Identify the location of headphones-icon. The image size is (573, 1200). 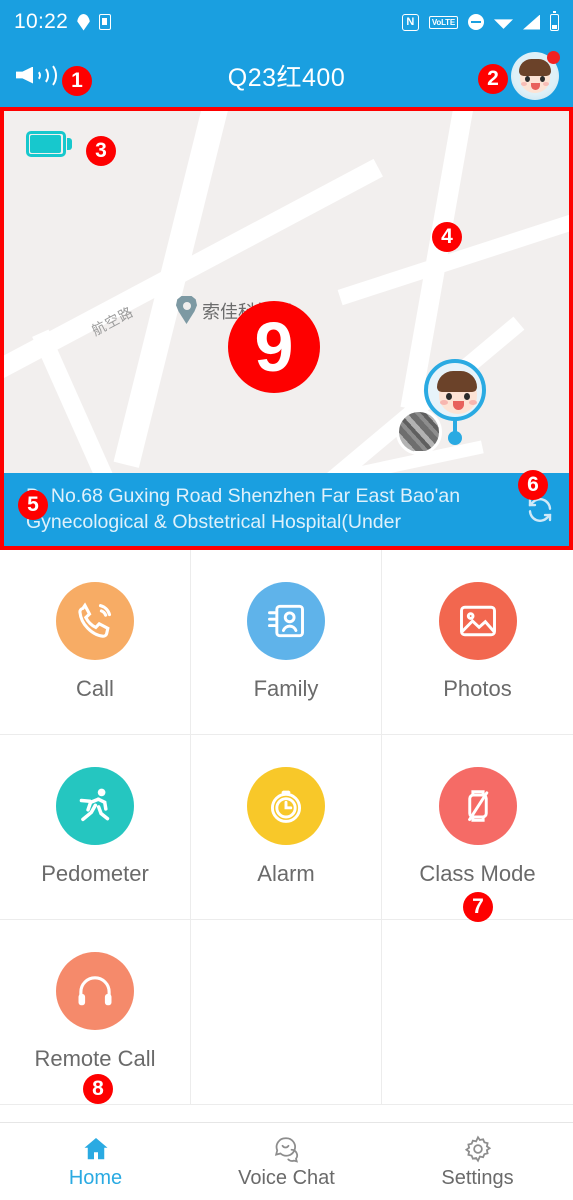
(95, 991).